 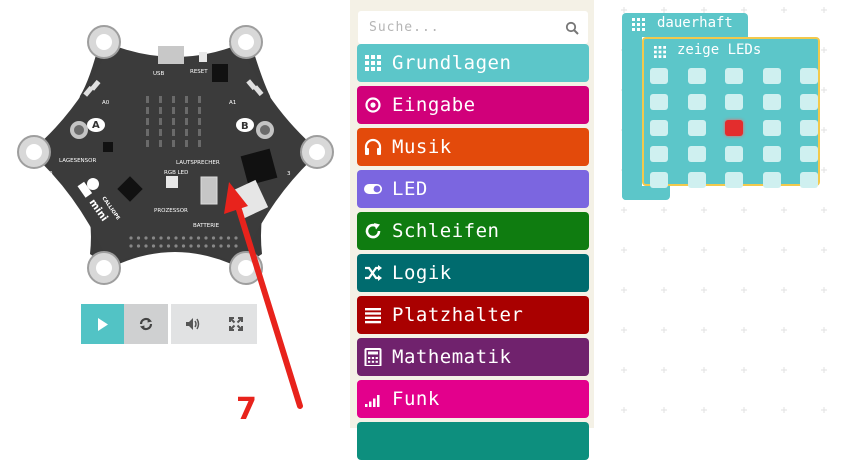 What do you see at coordinates (245, 126) in the screenshot?
I see `button-b-label: B` at bounding box center [245, 126].